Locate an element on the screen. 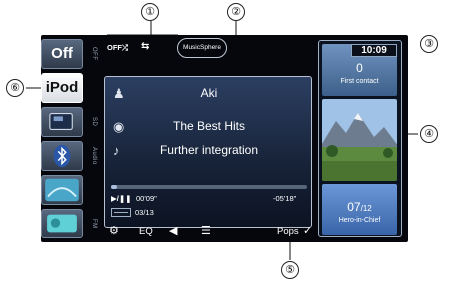 The image size is (449, 281). track-count-icon is located at coordinates (121, 212).